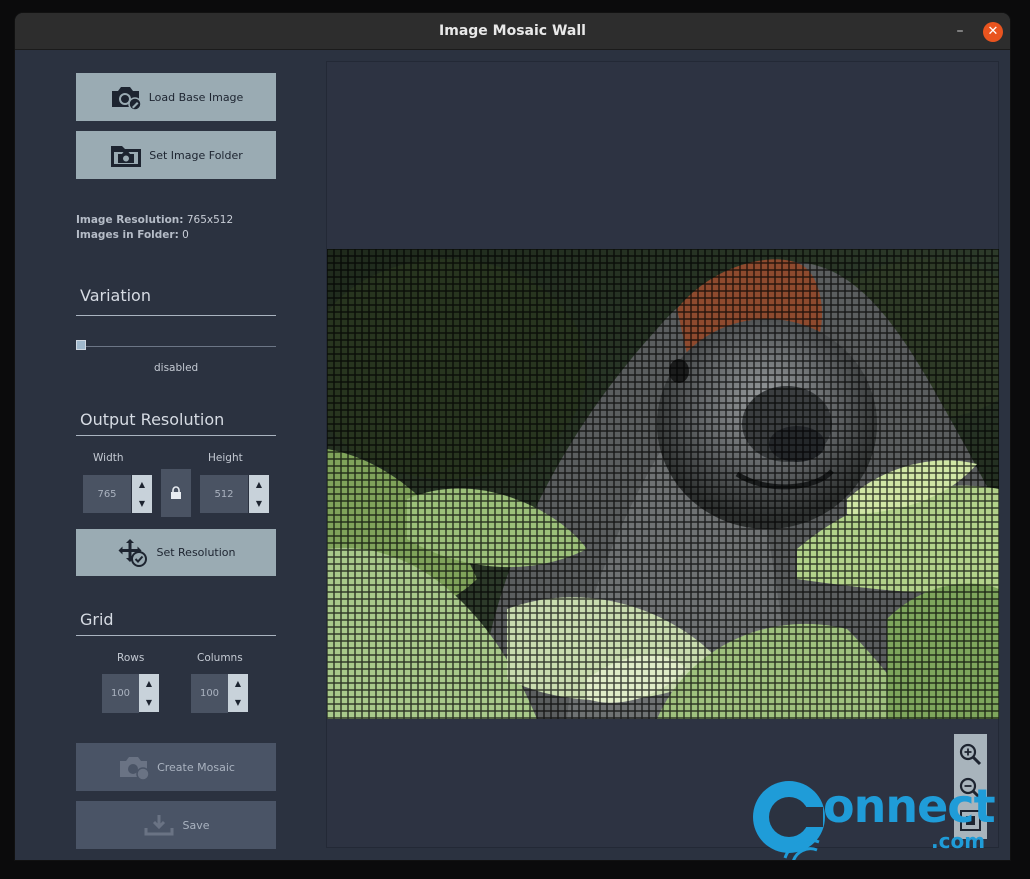 The width and height of the screenshot is (1030, 879). I want to click on set-resolution-label: Set Resolution, so click(196, 552).